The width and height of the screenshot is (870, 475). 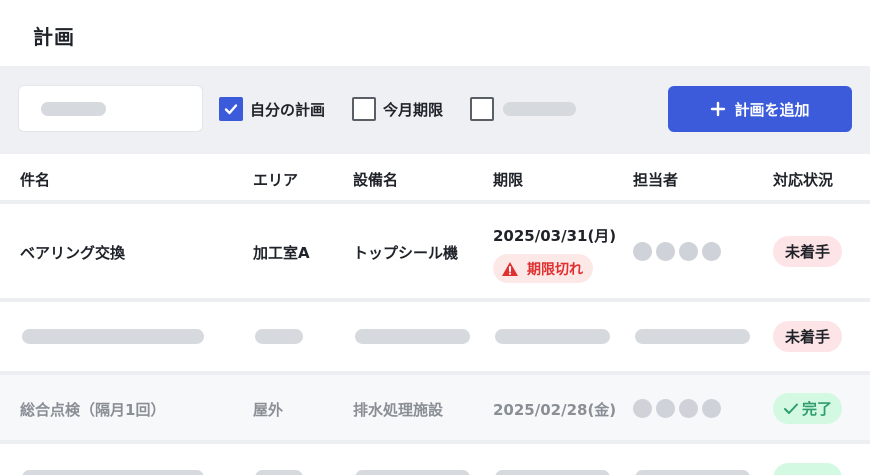 I want to click on filter-my-plans-checkbox, so click(x=231, y=109).